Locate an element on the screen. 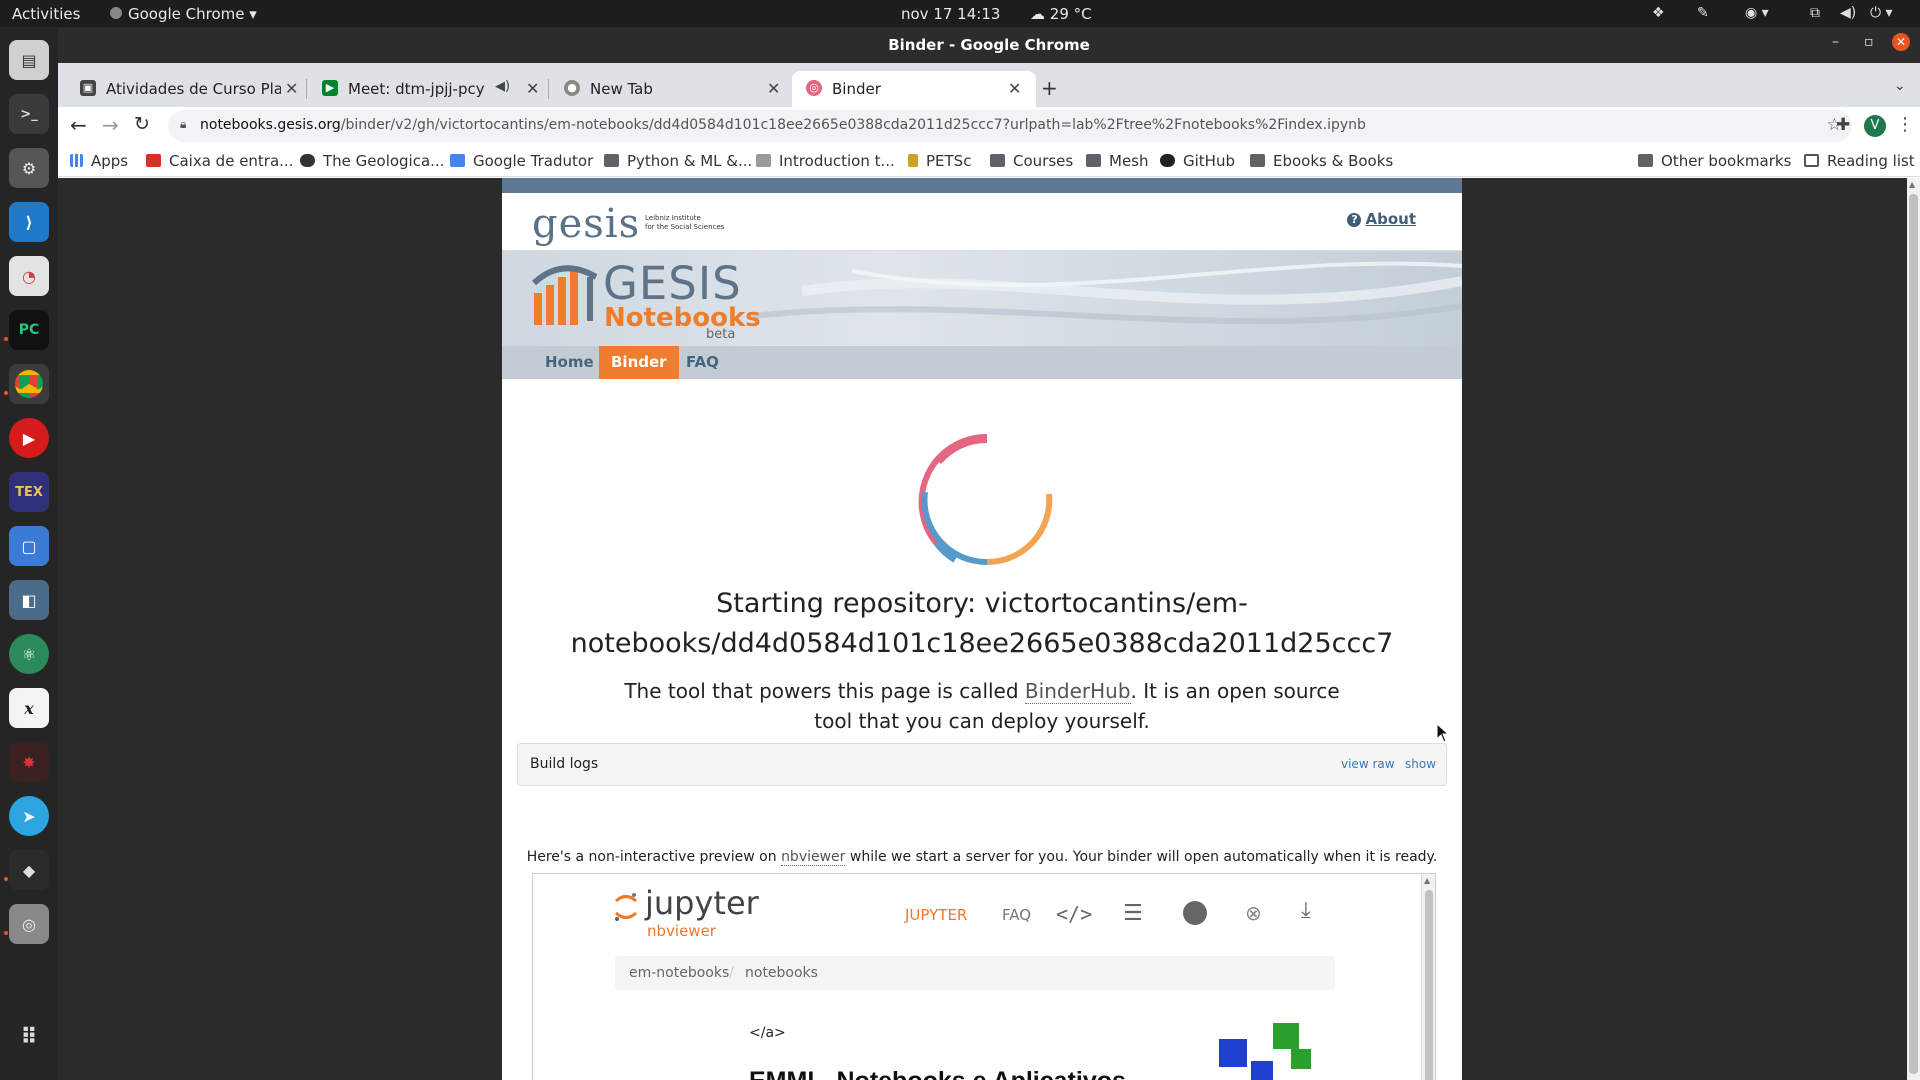  texmaker-icon: TEX is located at coordinates (29, 492).